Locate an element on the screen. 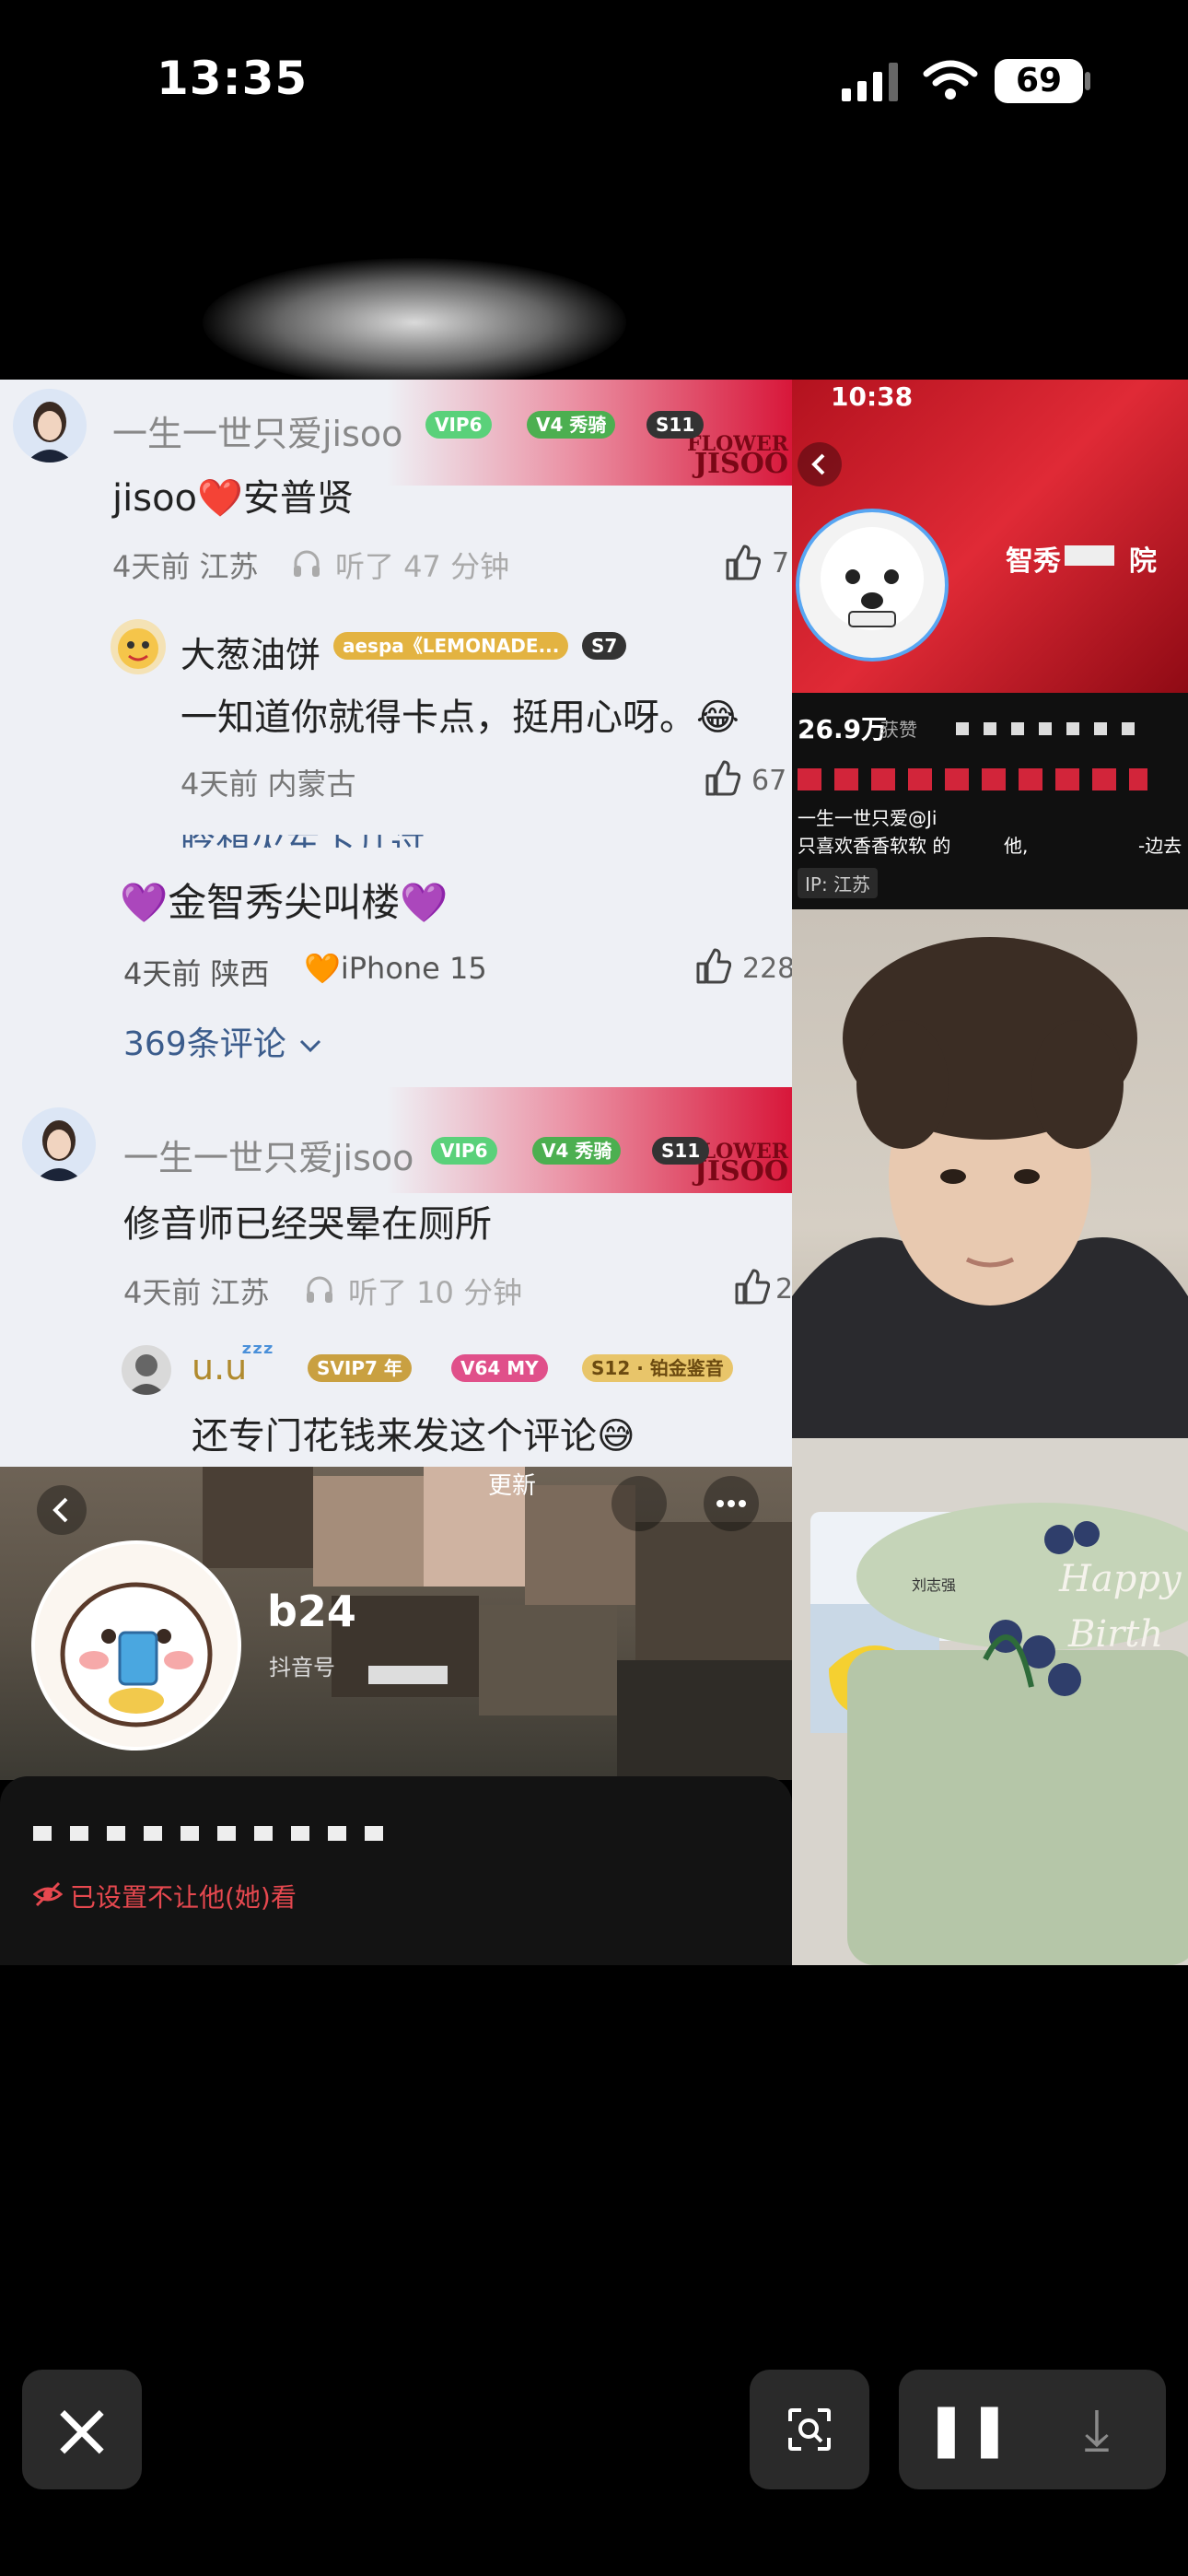 This screenshot has width=1188, height=2576. rank-badge: S7 is located at coordinates (604, 646).